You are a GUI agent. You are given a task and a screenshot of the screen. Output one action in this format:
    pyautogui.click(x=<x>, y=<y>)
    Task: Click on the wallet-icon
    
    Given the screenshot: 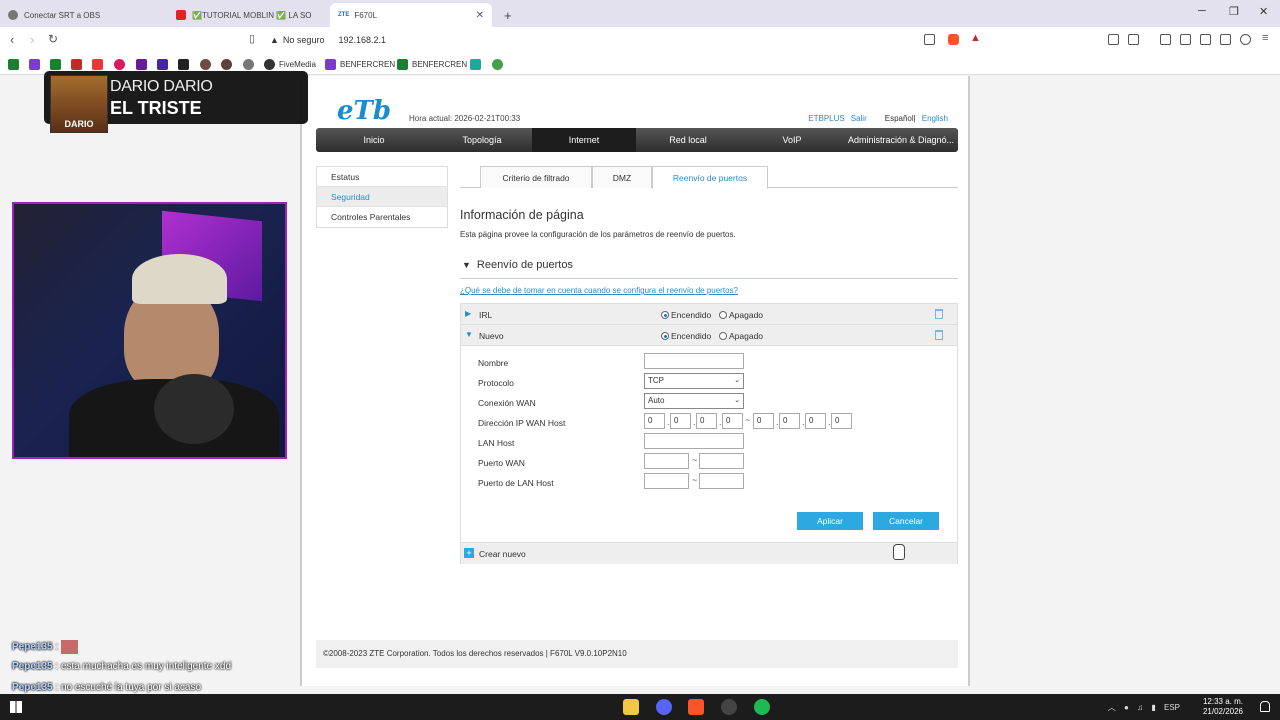 What is the action you would take?
    pyautogui.click(x=1205, y=39)
    